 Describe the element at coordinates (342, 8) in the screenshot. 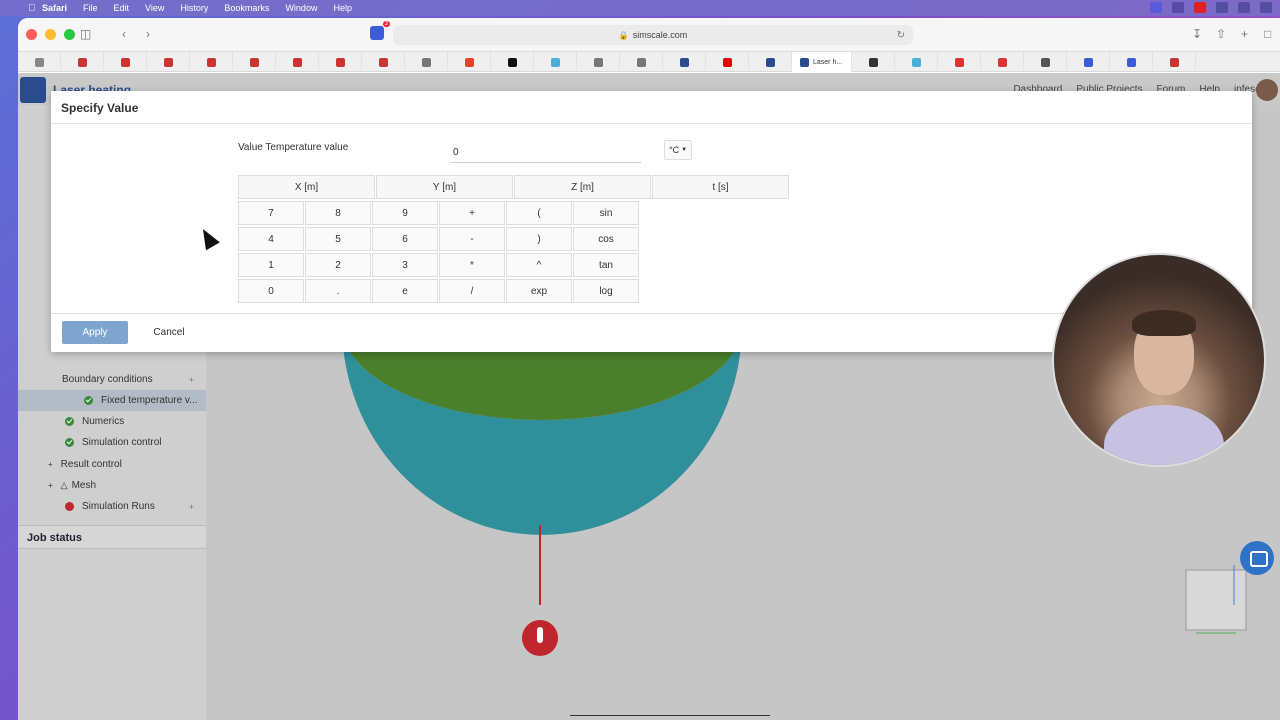

I see `menu-help: Help` at that location.